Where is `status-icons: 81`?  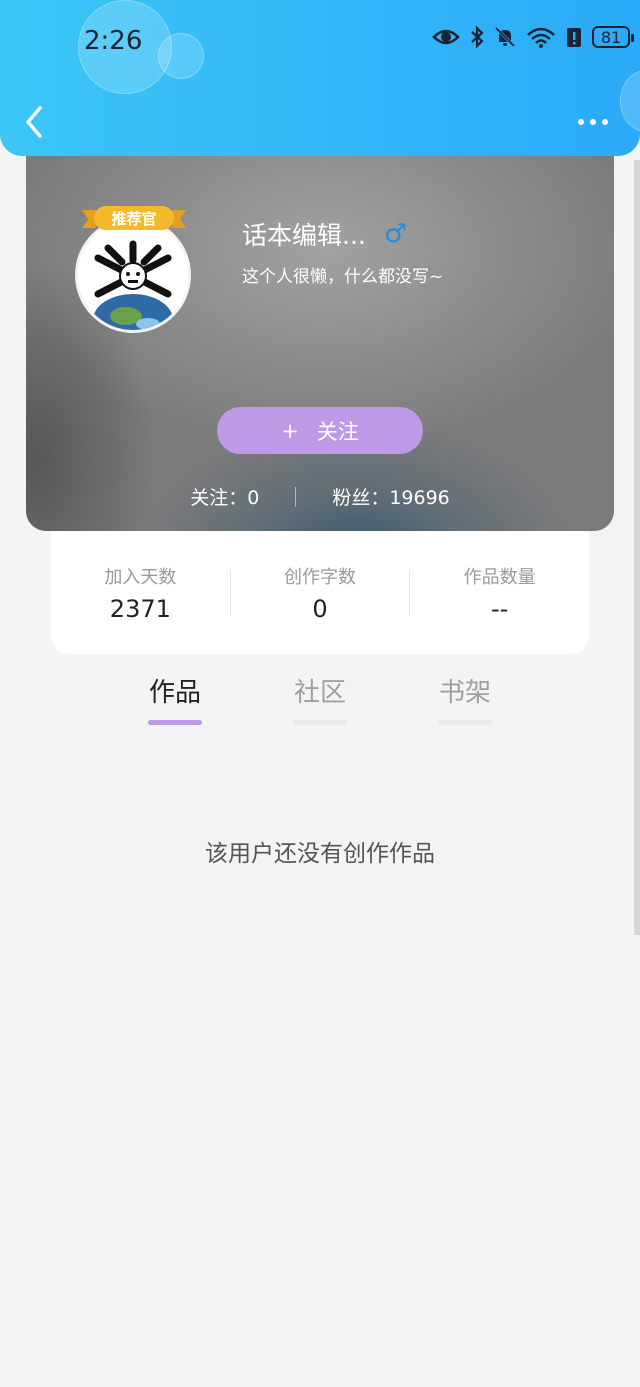 status-icons: 81 is located at coordinates (533, 37).